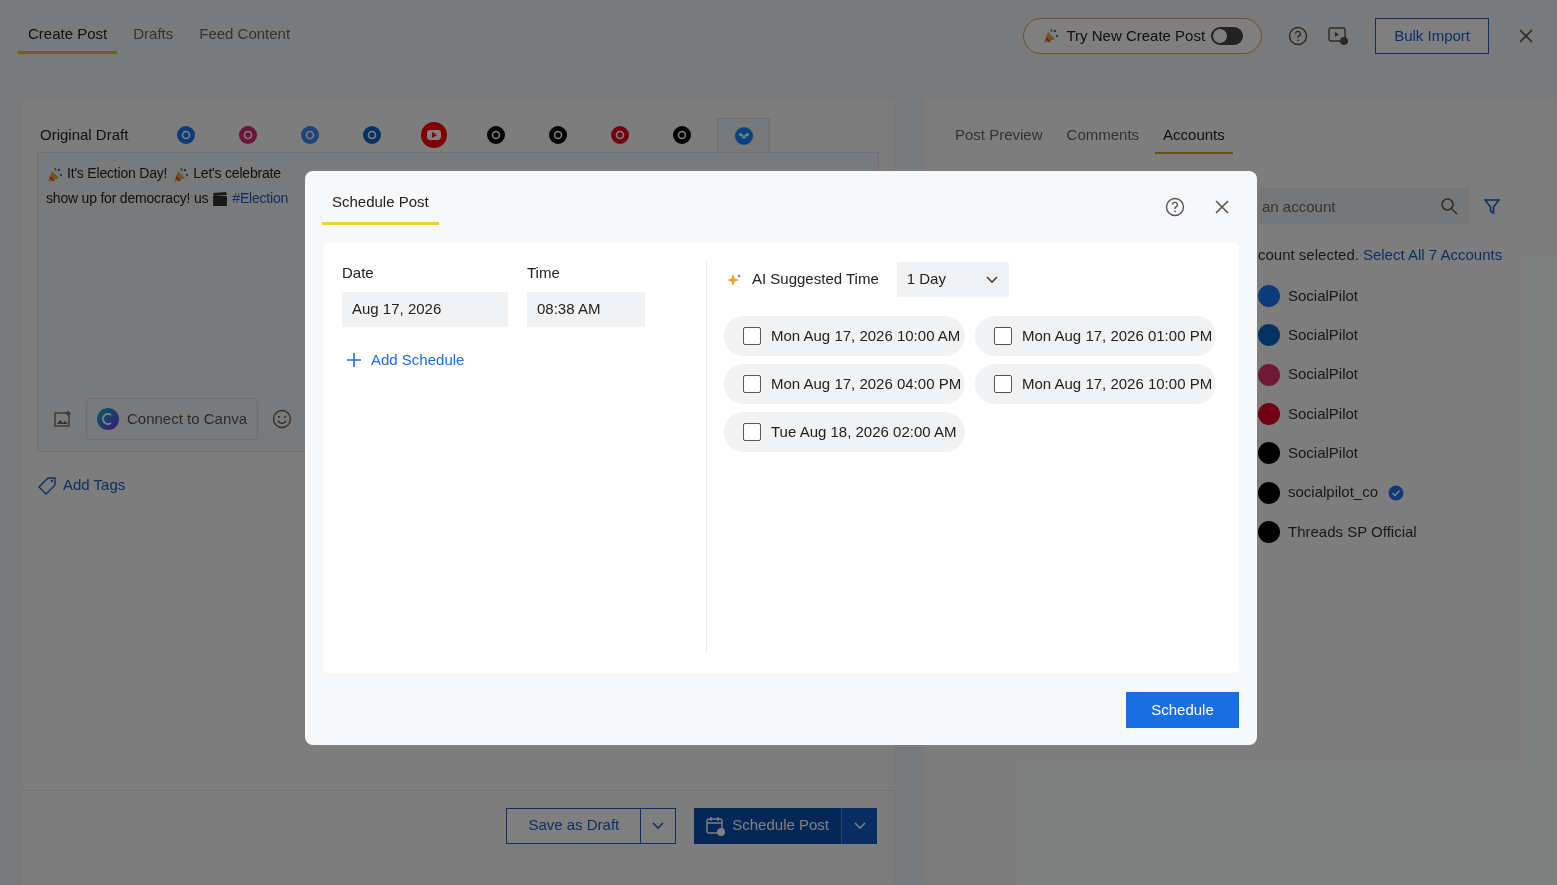 The height and width of the screenshot is (885, 1557). Describe the element at coordinates (844, 384) in the screenshot. I see `time-slot-option: Mon Aug 17, 2026 04:00 PM` at that location.